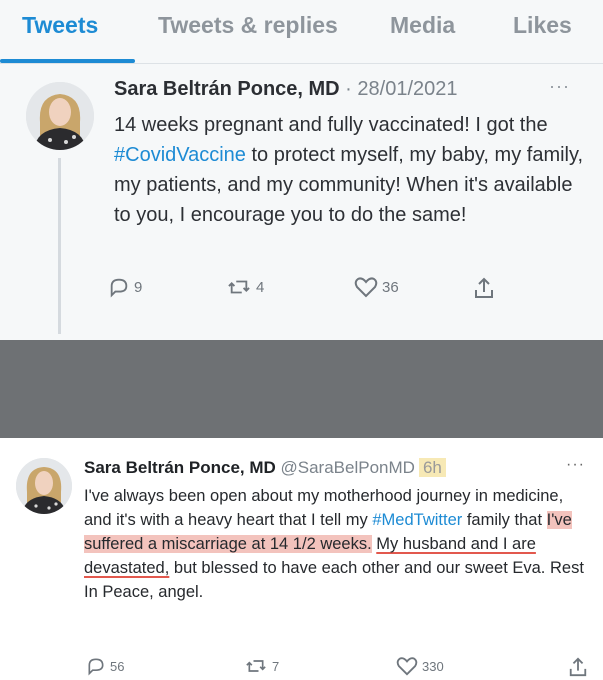  Describe the element at coordinates (422, 25) in the screenshot. I see `tab-media: Media` at that location.